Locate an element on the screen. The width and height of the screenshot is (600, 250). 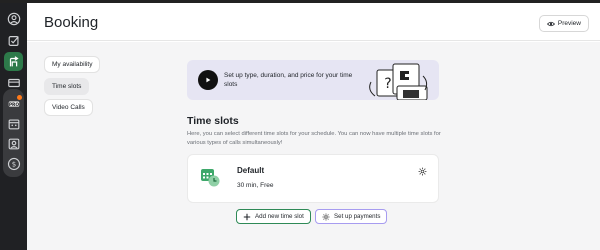
add-time-slot-label: Add new time slot is located at coordinates (279, 216).